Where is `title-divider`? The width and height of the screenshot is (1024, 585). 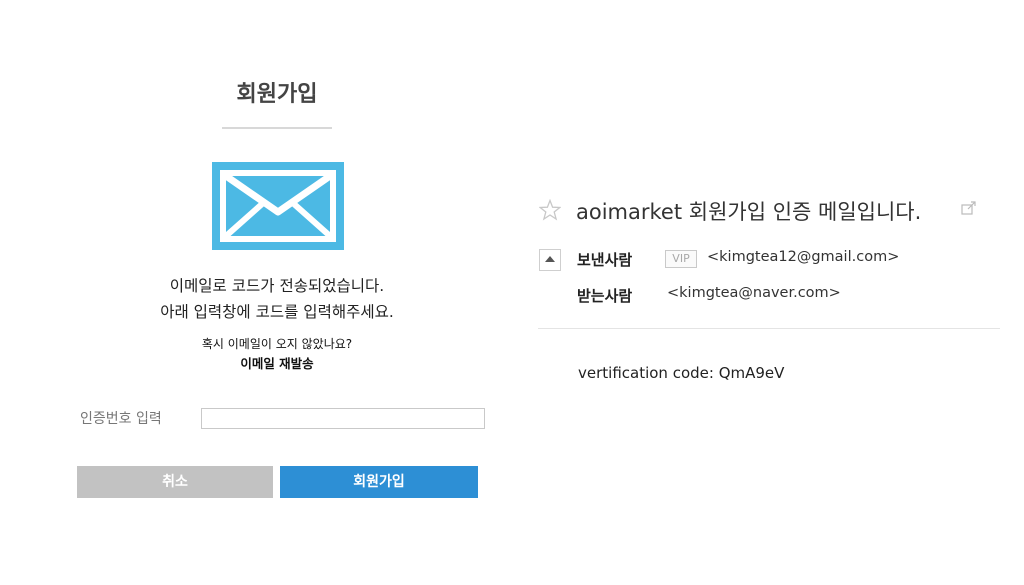 title-divider is located at coordinates (277, 128).